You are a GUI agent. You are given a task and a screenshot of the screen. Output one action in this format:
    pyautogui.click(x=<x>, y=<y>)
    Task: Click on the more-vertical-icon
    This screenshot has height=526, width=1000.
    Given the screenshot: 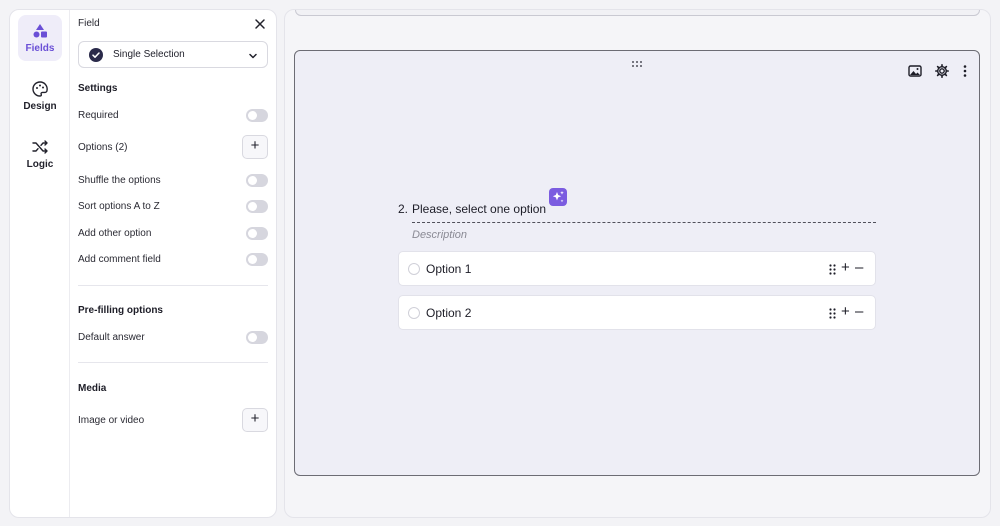 What is the action you would take?
    pyautogui.click(x=965, y=71)
    